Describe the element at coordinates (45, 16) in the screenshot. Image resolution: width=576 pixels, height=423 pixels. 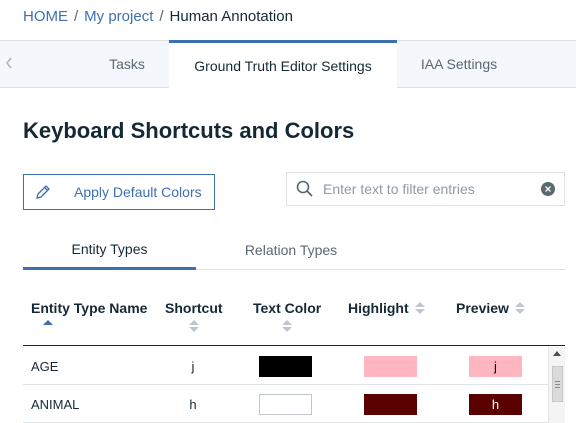
I see `breadcrumb-home-link: HOME` at that location.